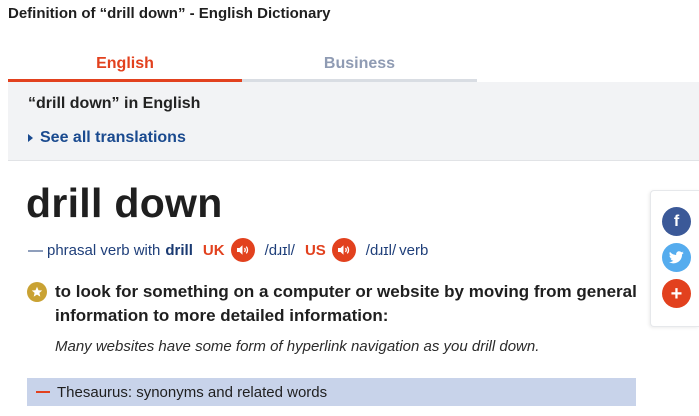 The height and width of the screenshot is (416, 699). What do you see at coordinates (179, 250) in the screenshot?
I see `base-word-link: drill` at bounding box center [179, 250].